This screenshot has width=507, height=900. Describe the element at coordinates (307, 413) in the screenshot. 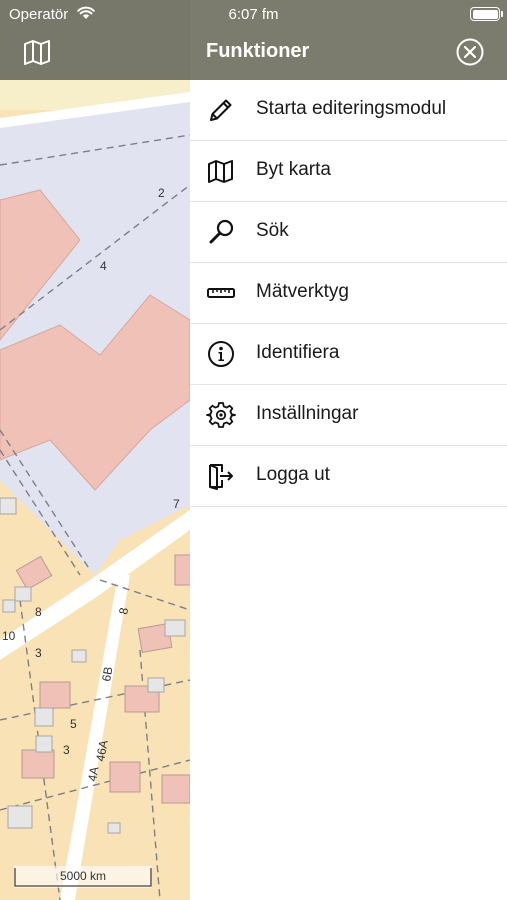

I see `menu-item-label: Inställningar` at that location.